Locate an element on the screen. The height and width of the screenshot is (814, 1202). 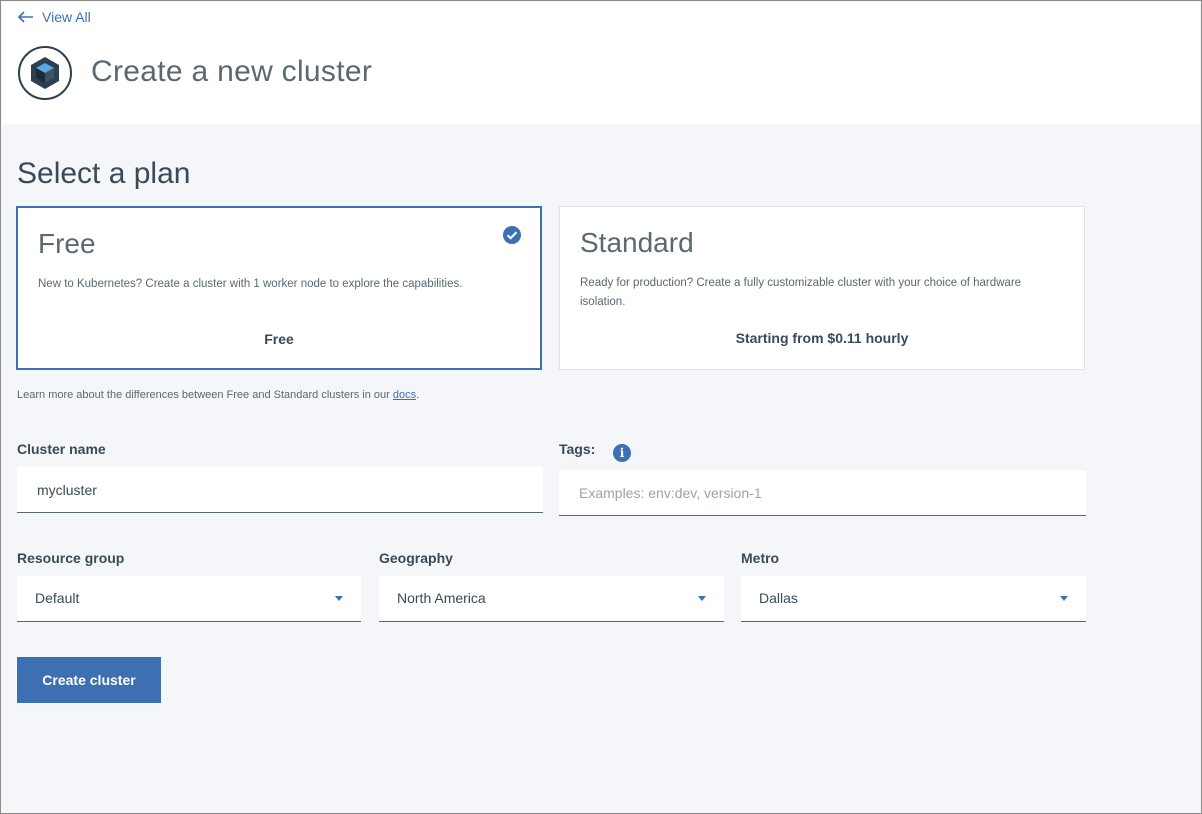
kubernetes-cluster-icon is located at coordinates (45, 73).